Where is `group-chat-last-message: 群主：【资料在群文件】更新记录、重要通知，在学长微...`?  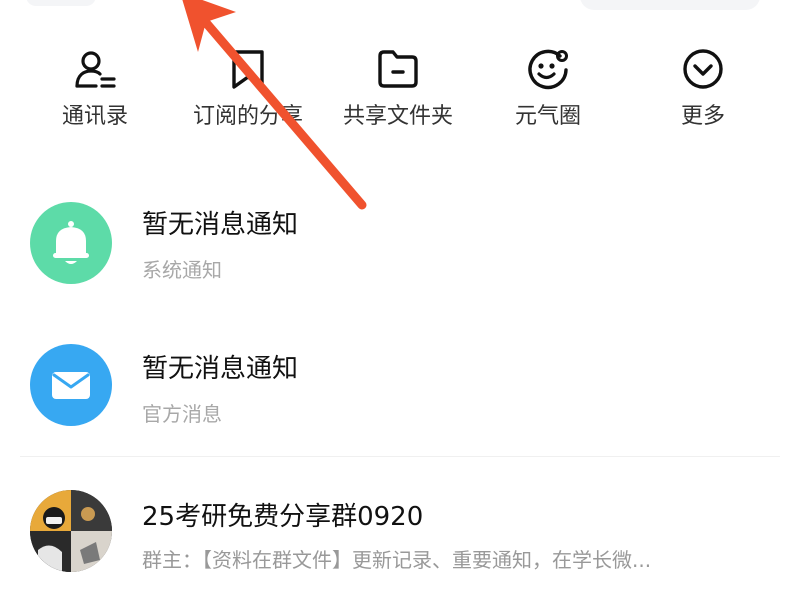 group-chat-last-message: 群主：【资料在群文件】更新记录、重要通知，在学长微... is located at coordinates (397, 560).